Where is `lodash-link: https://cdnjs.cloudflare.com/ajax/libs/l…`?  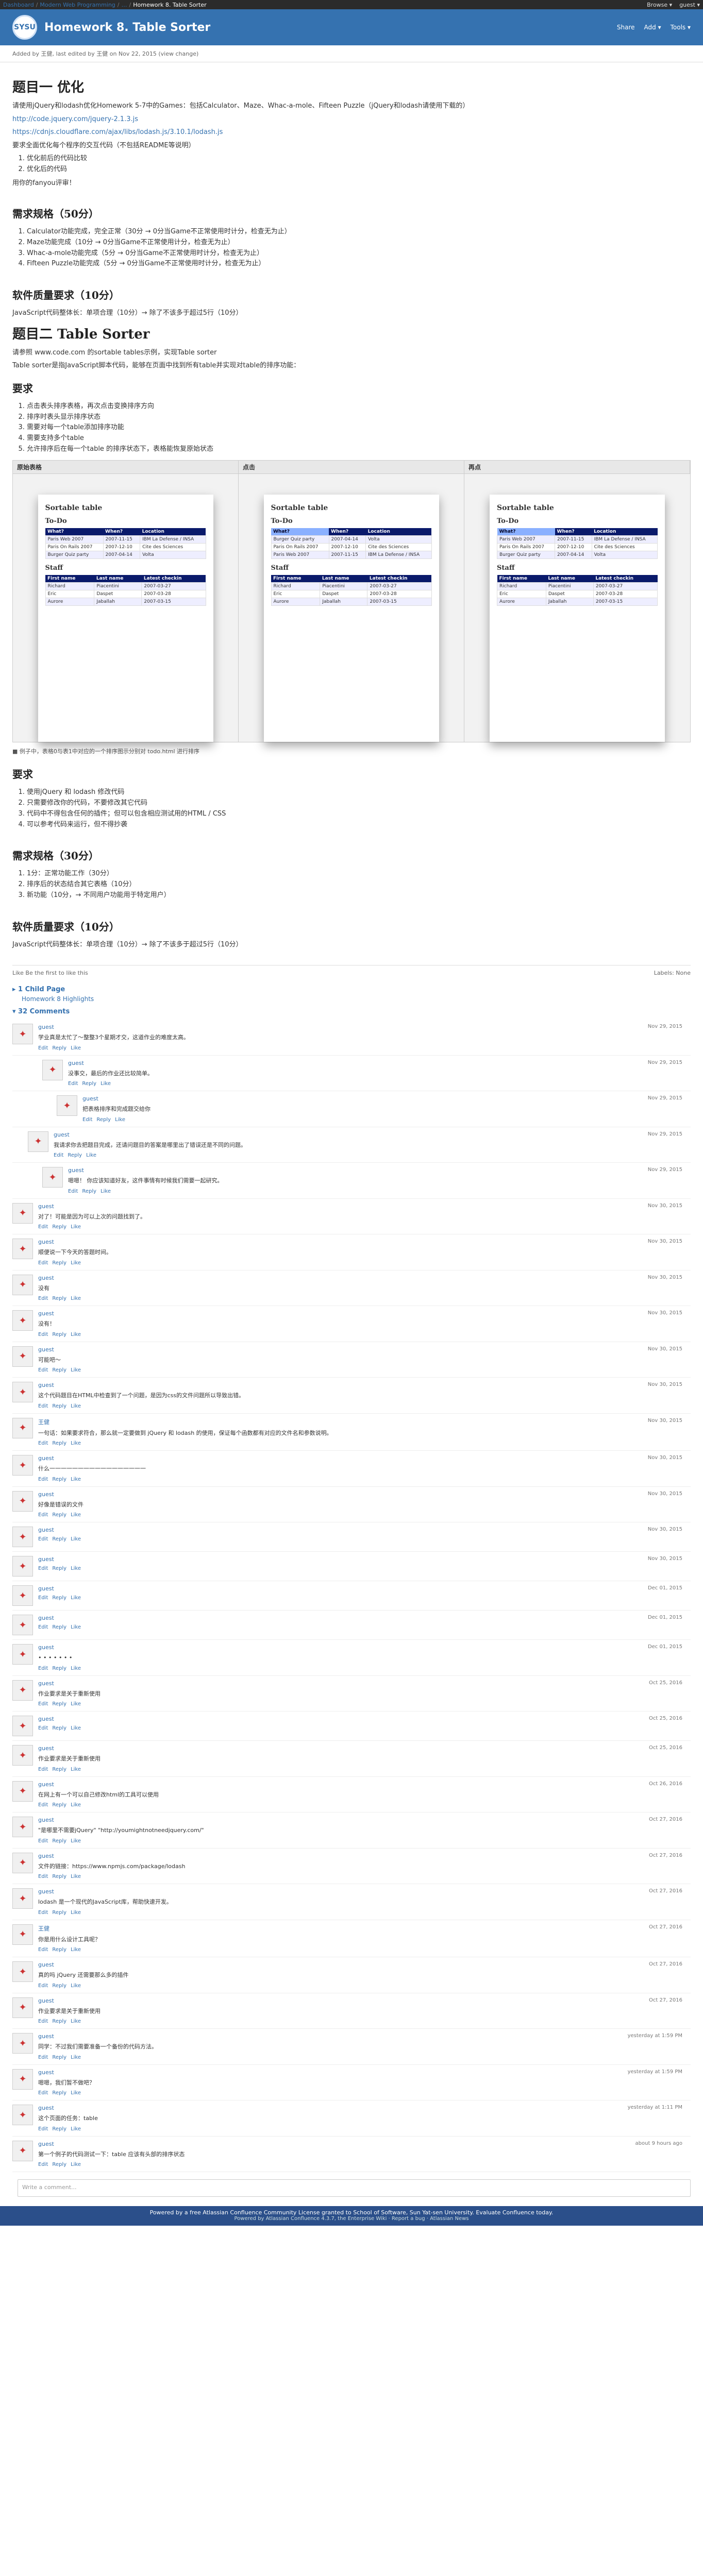 lodash-link: https://cdnjs.cloudflare.com/ajax/libs/l… is located at coordinates (117, 132).